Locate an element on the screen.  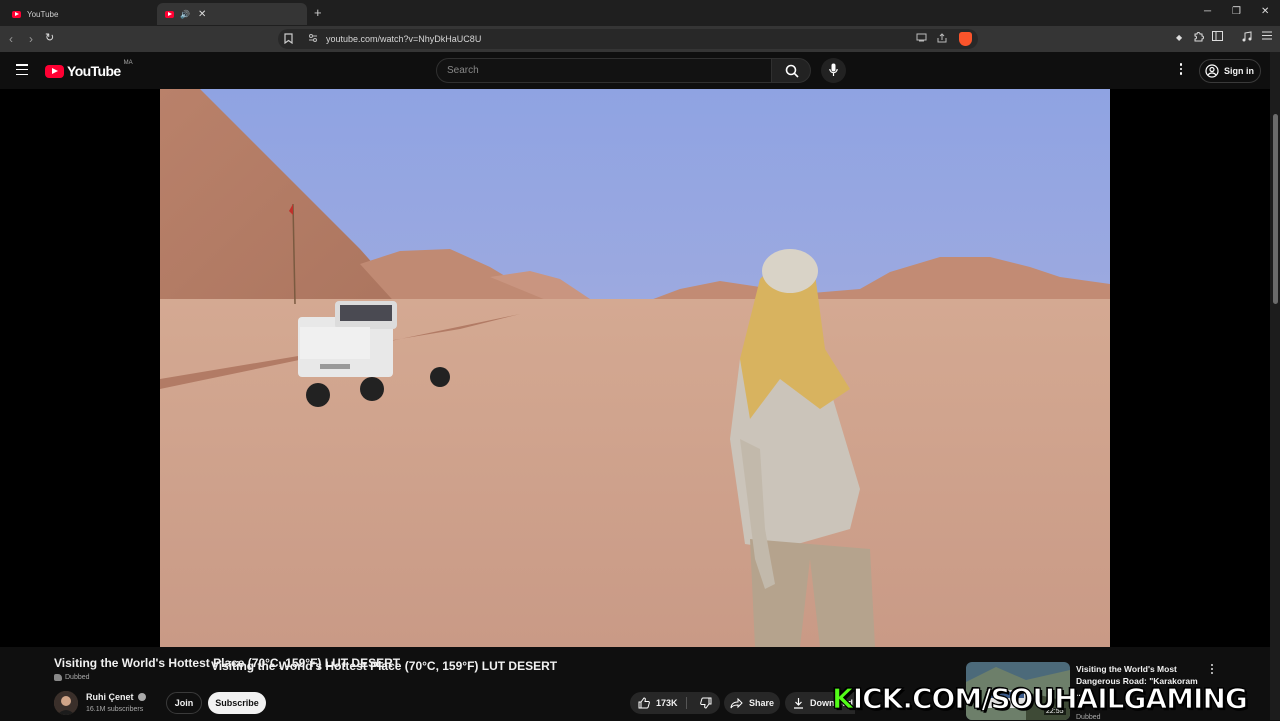
dubbed-badge: Dubbed is located at coordinates (72, 677).